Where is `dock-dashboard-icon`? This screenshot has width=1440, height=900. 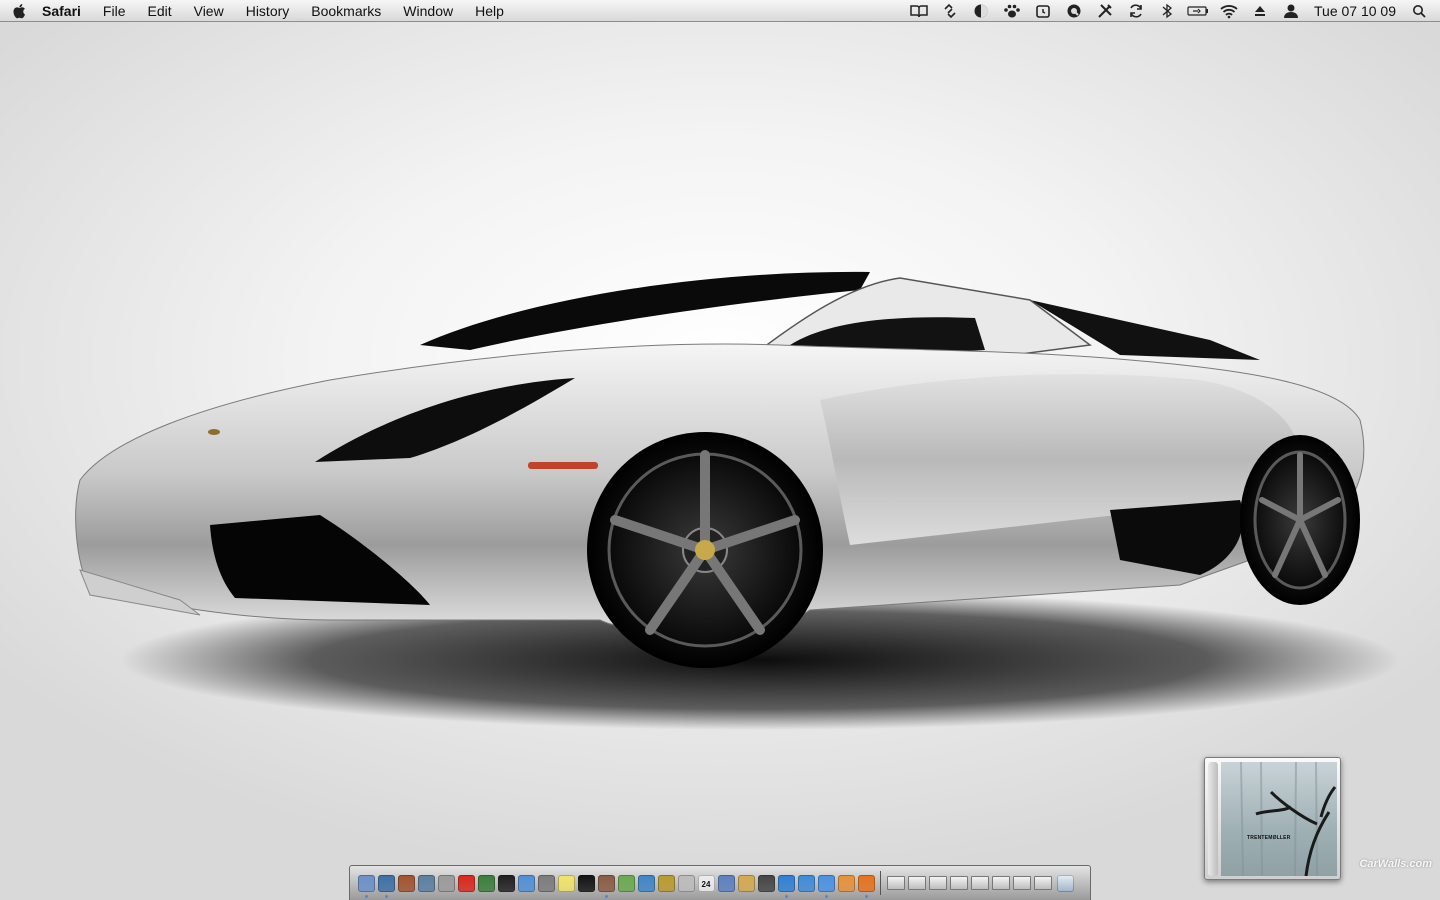 dock-dashboard-icon is located at coordinates (386, 886).